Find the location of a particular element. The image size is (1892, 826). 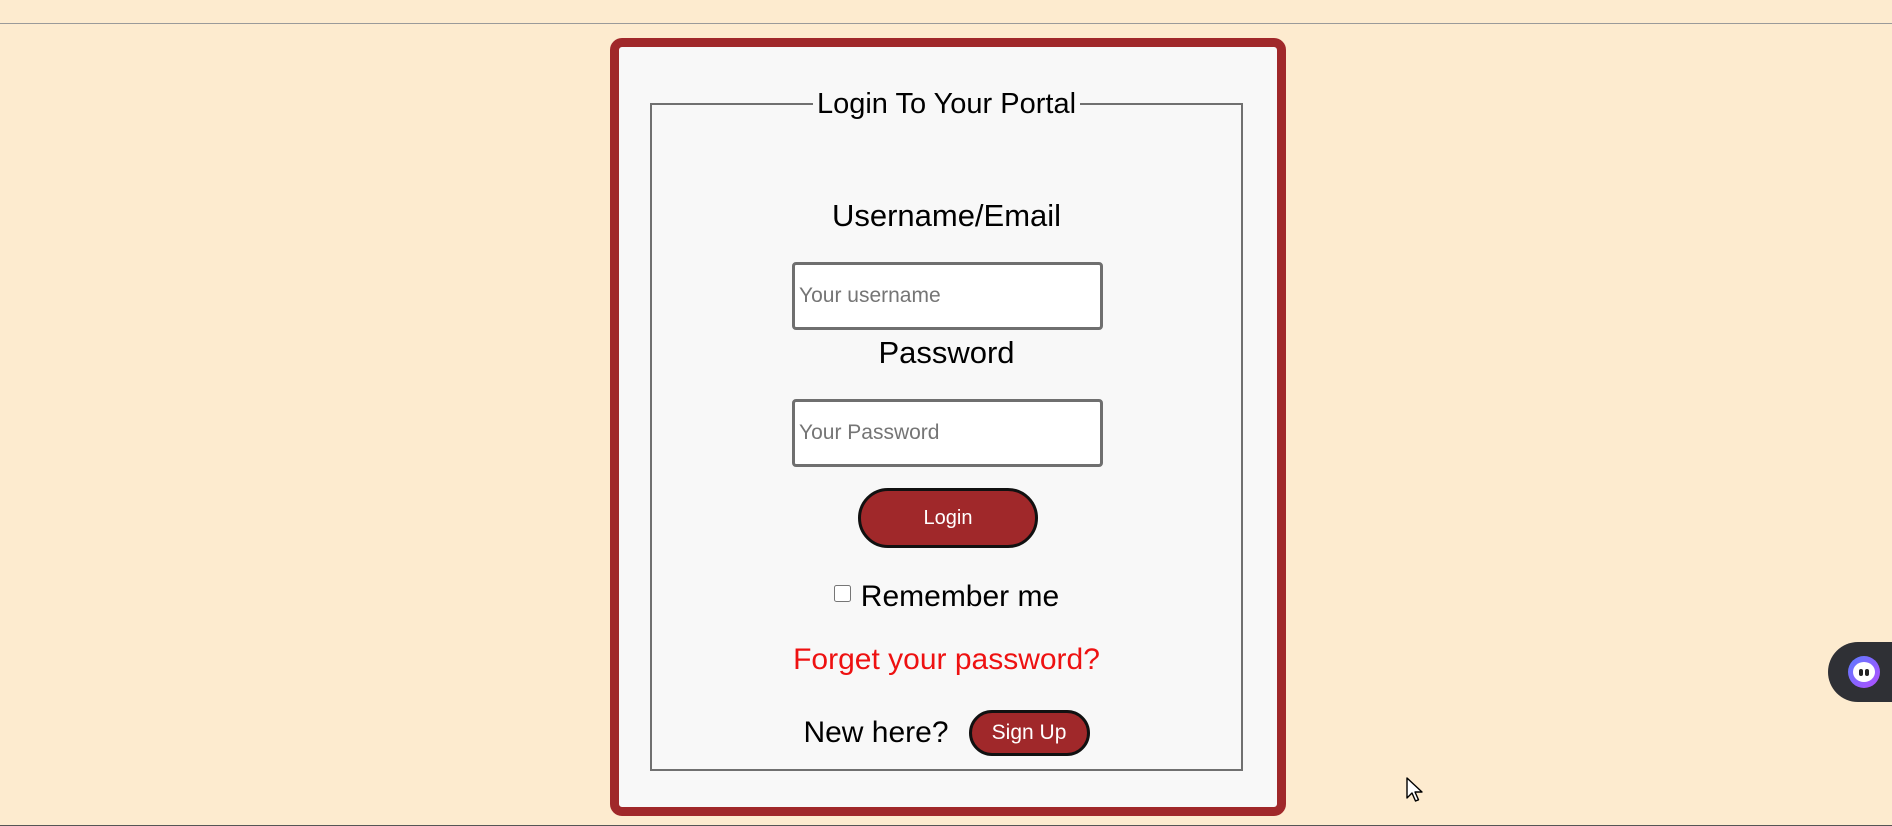

form-title: Login To Your Portal is located at coordinates (946, 104).